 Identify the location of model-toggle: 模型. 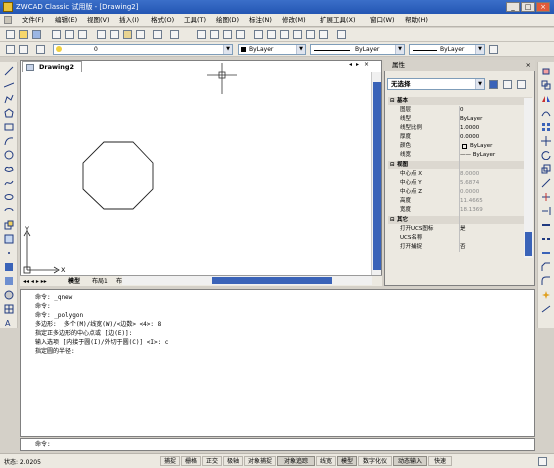
(347, 461).